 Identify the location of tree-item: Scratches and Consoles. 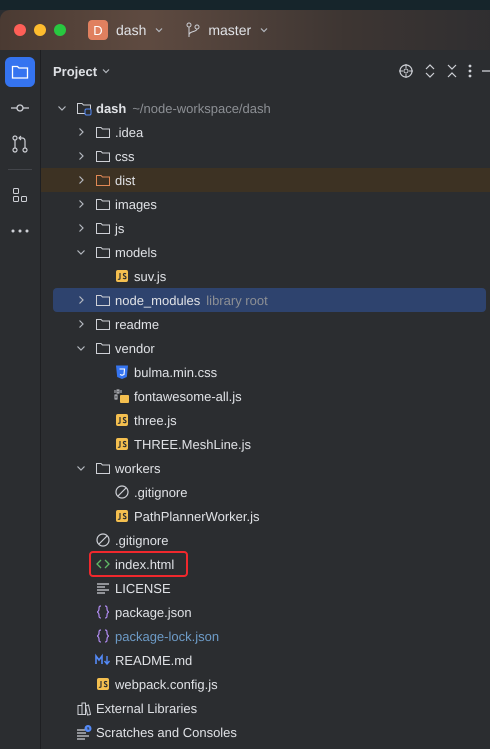
(166, 732).